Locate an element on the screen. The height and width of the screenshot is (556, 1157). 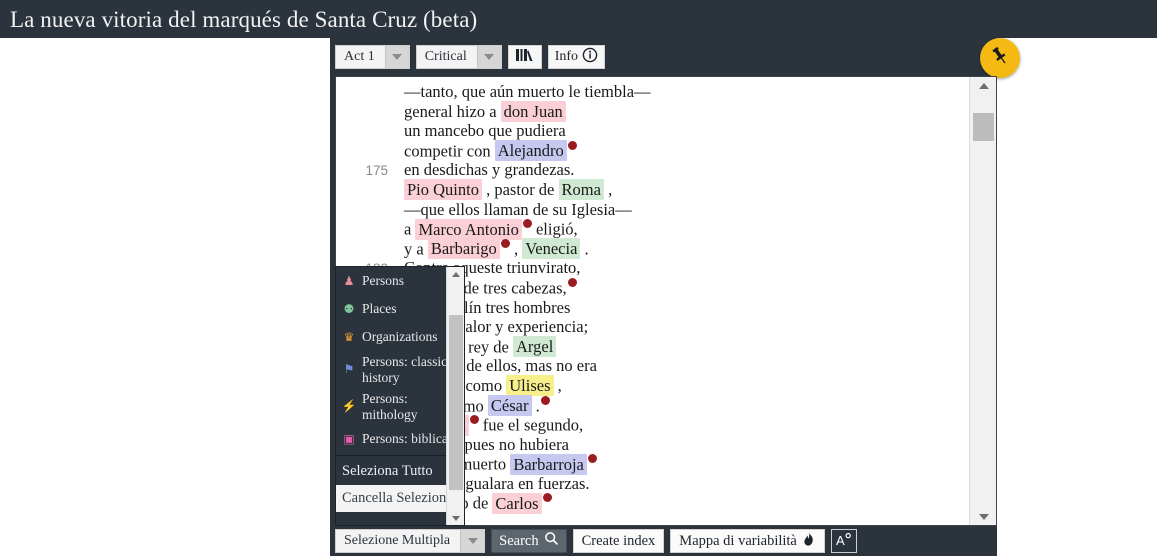
variability-map-button: Mappa di variabilità is located at coordinates (747, 541).